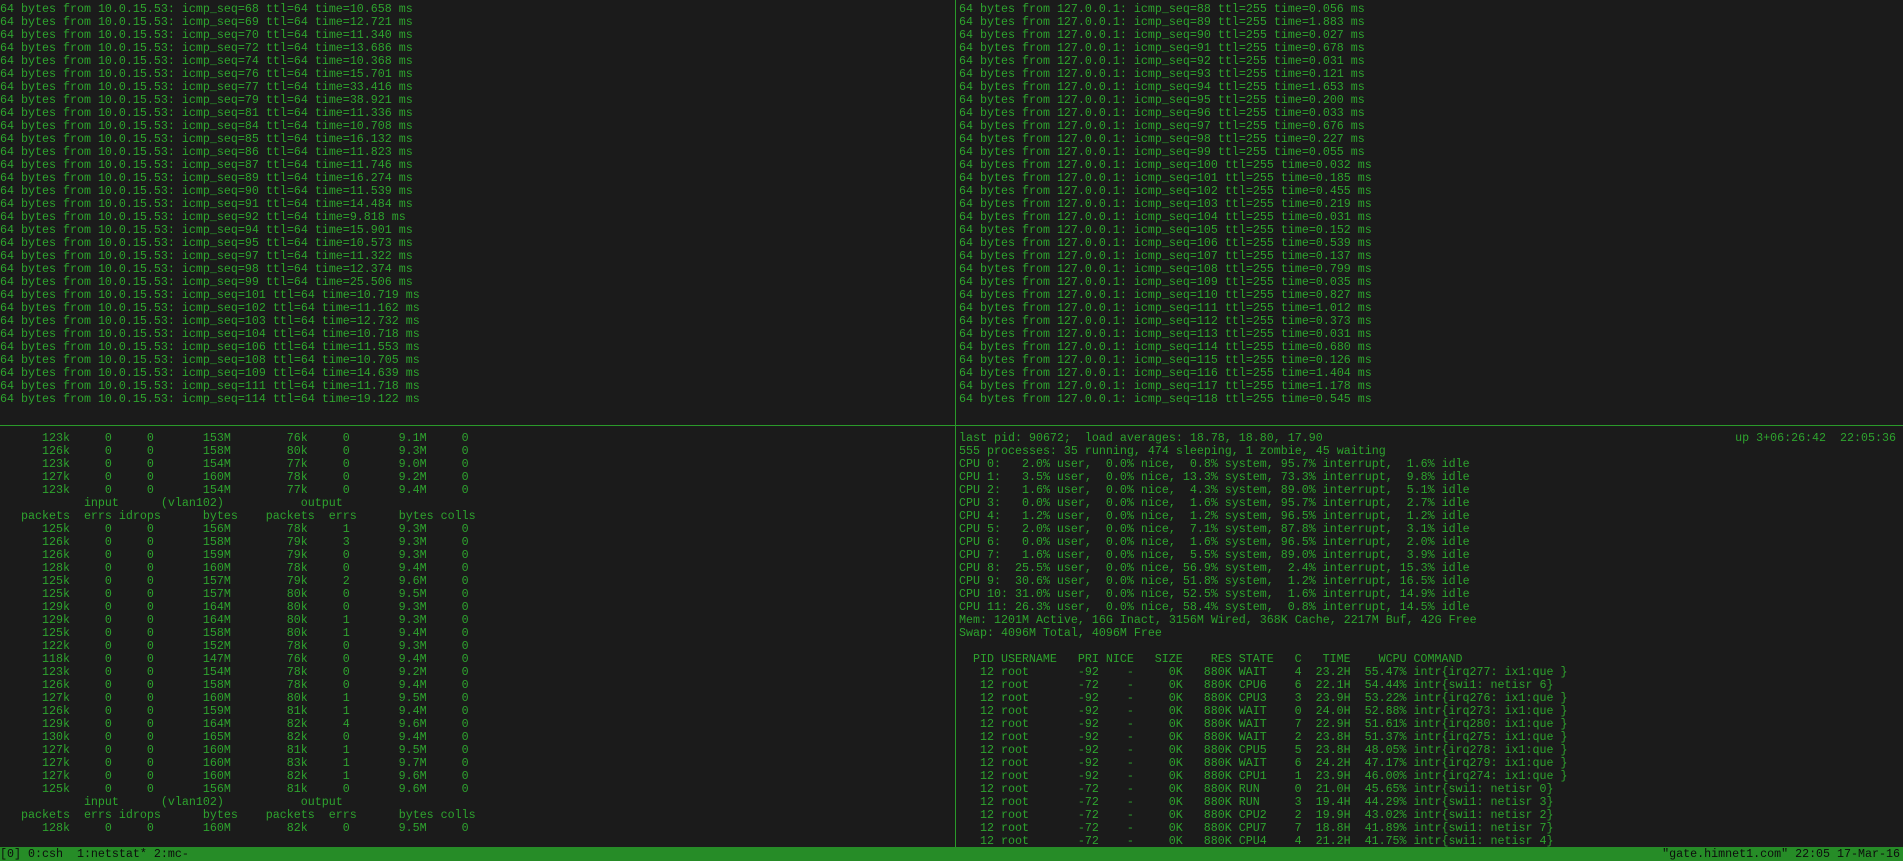  Describe the element at coordinates (297, 490) in the screenshot. I see `netstat-cell: 77k` at that location.